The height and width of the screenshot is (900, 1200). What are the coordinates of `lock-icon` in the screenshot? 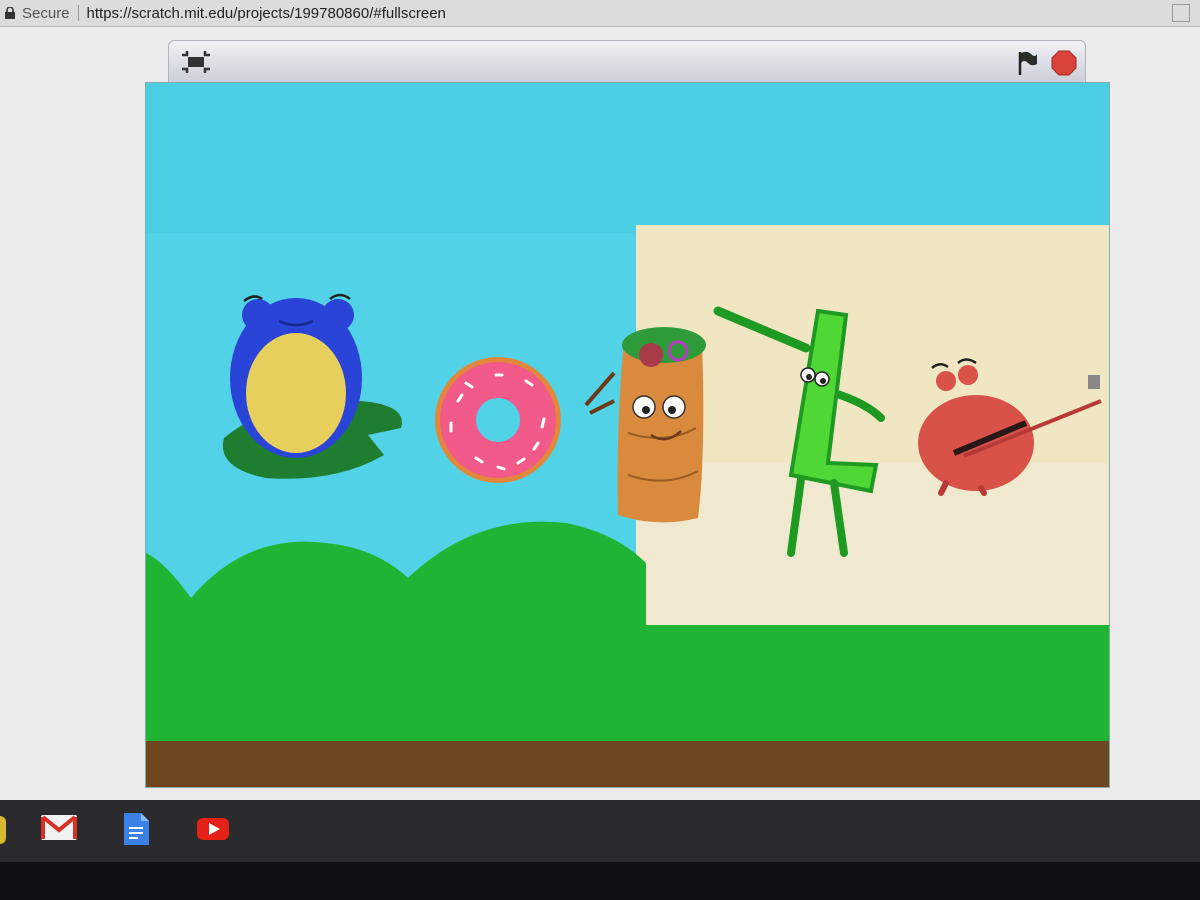 It's located at (10, 13).